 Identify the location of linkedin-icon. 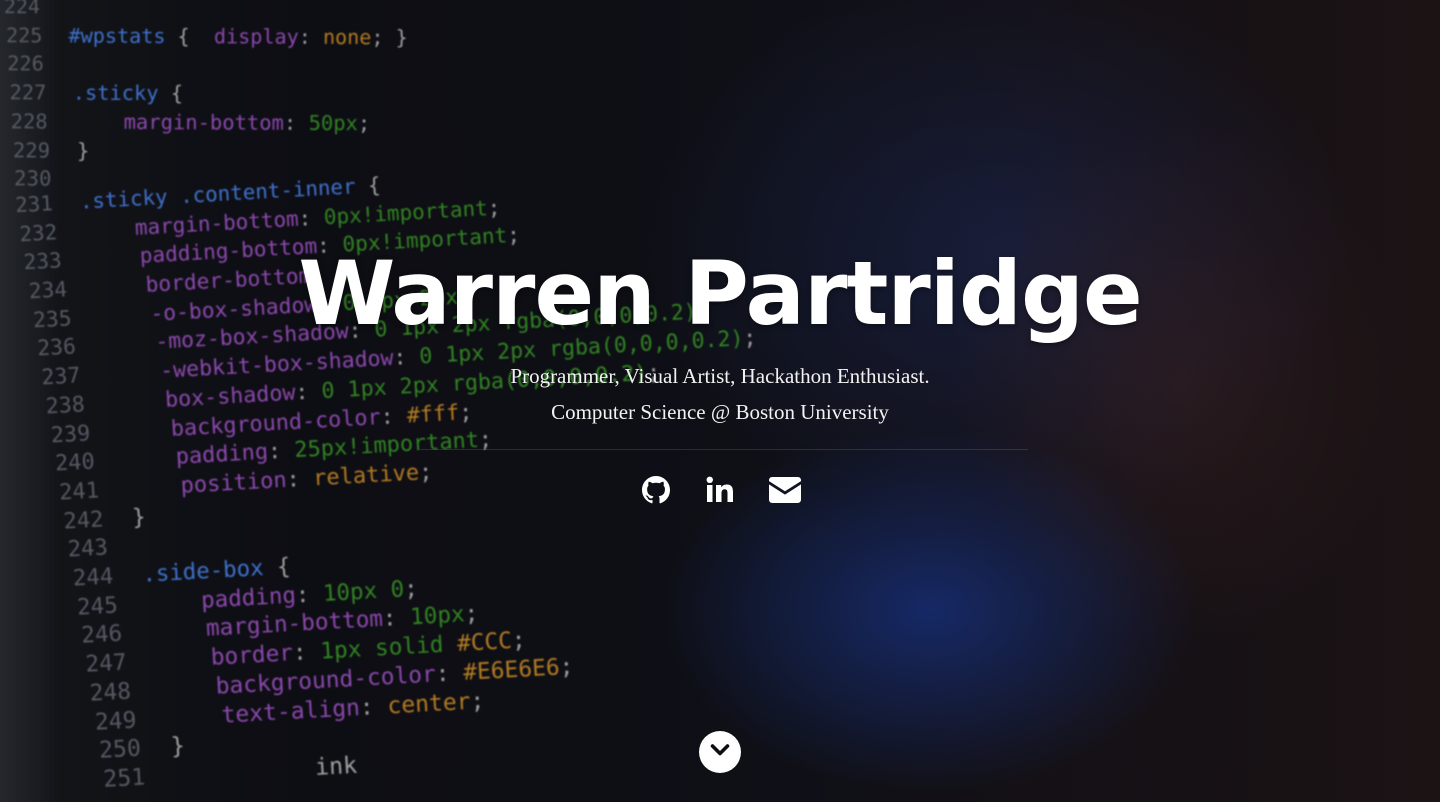
(720, 490).